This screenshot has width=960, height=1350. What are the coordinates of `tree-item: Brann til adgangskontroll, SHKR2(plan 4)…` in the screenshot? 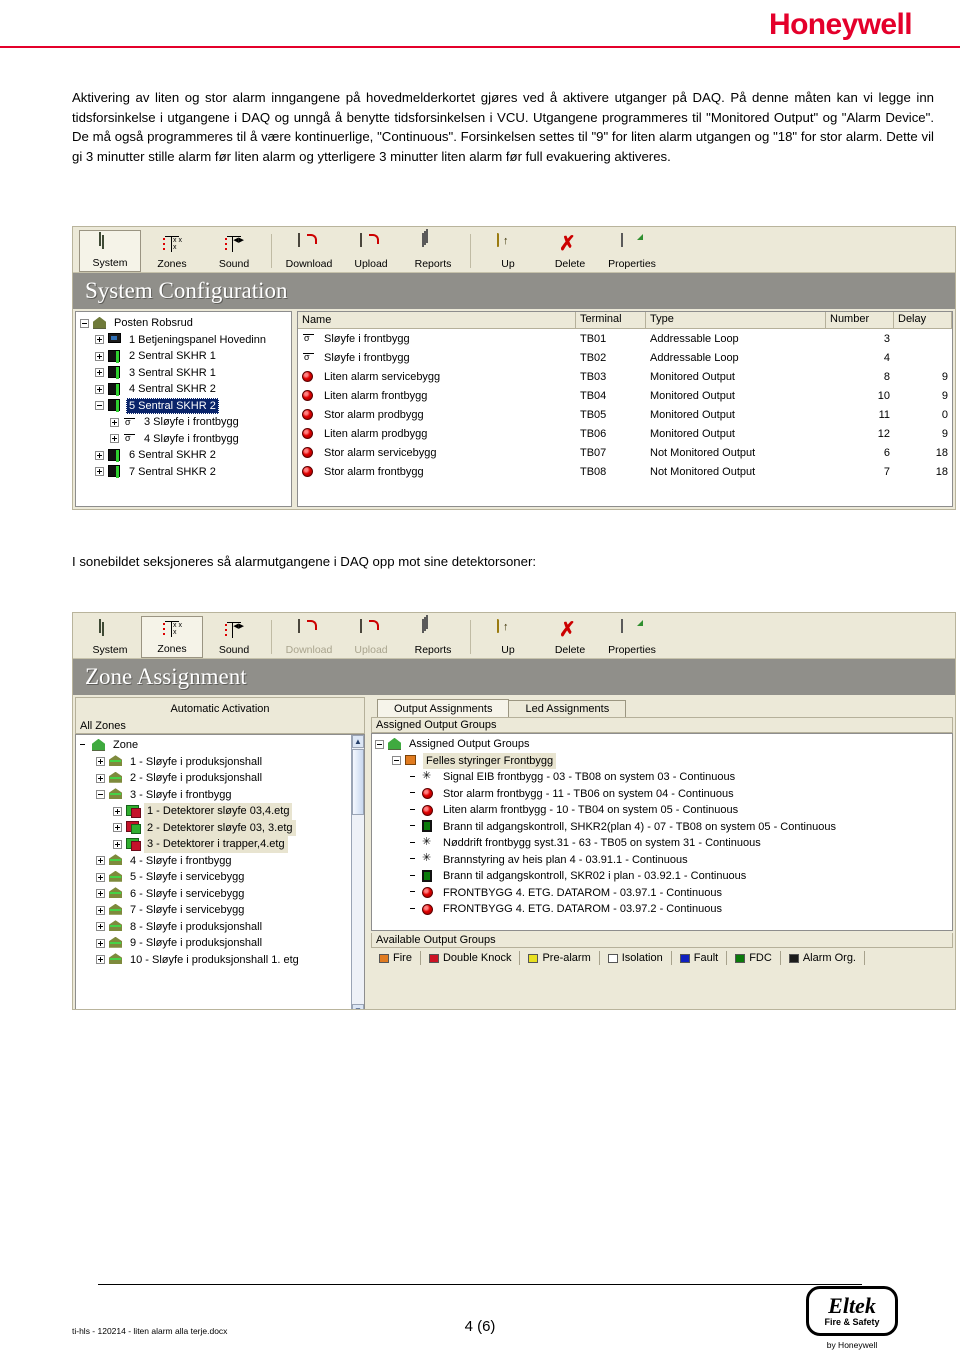 It's located at (663, 827).